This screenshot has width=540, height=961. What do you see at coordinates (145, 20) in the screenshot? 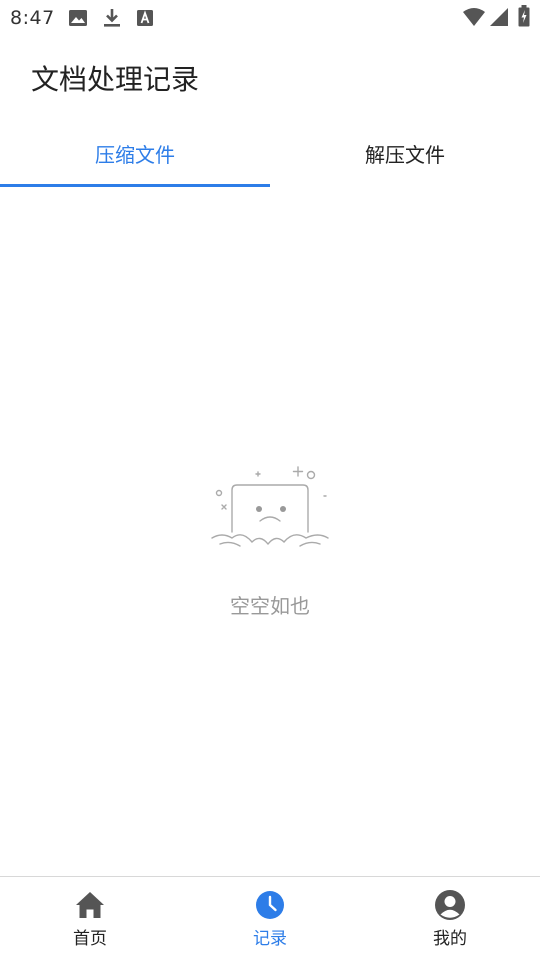
I see `keyboard-a-icon` at bounding box center [145, 20].